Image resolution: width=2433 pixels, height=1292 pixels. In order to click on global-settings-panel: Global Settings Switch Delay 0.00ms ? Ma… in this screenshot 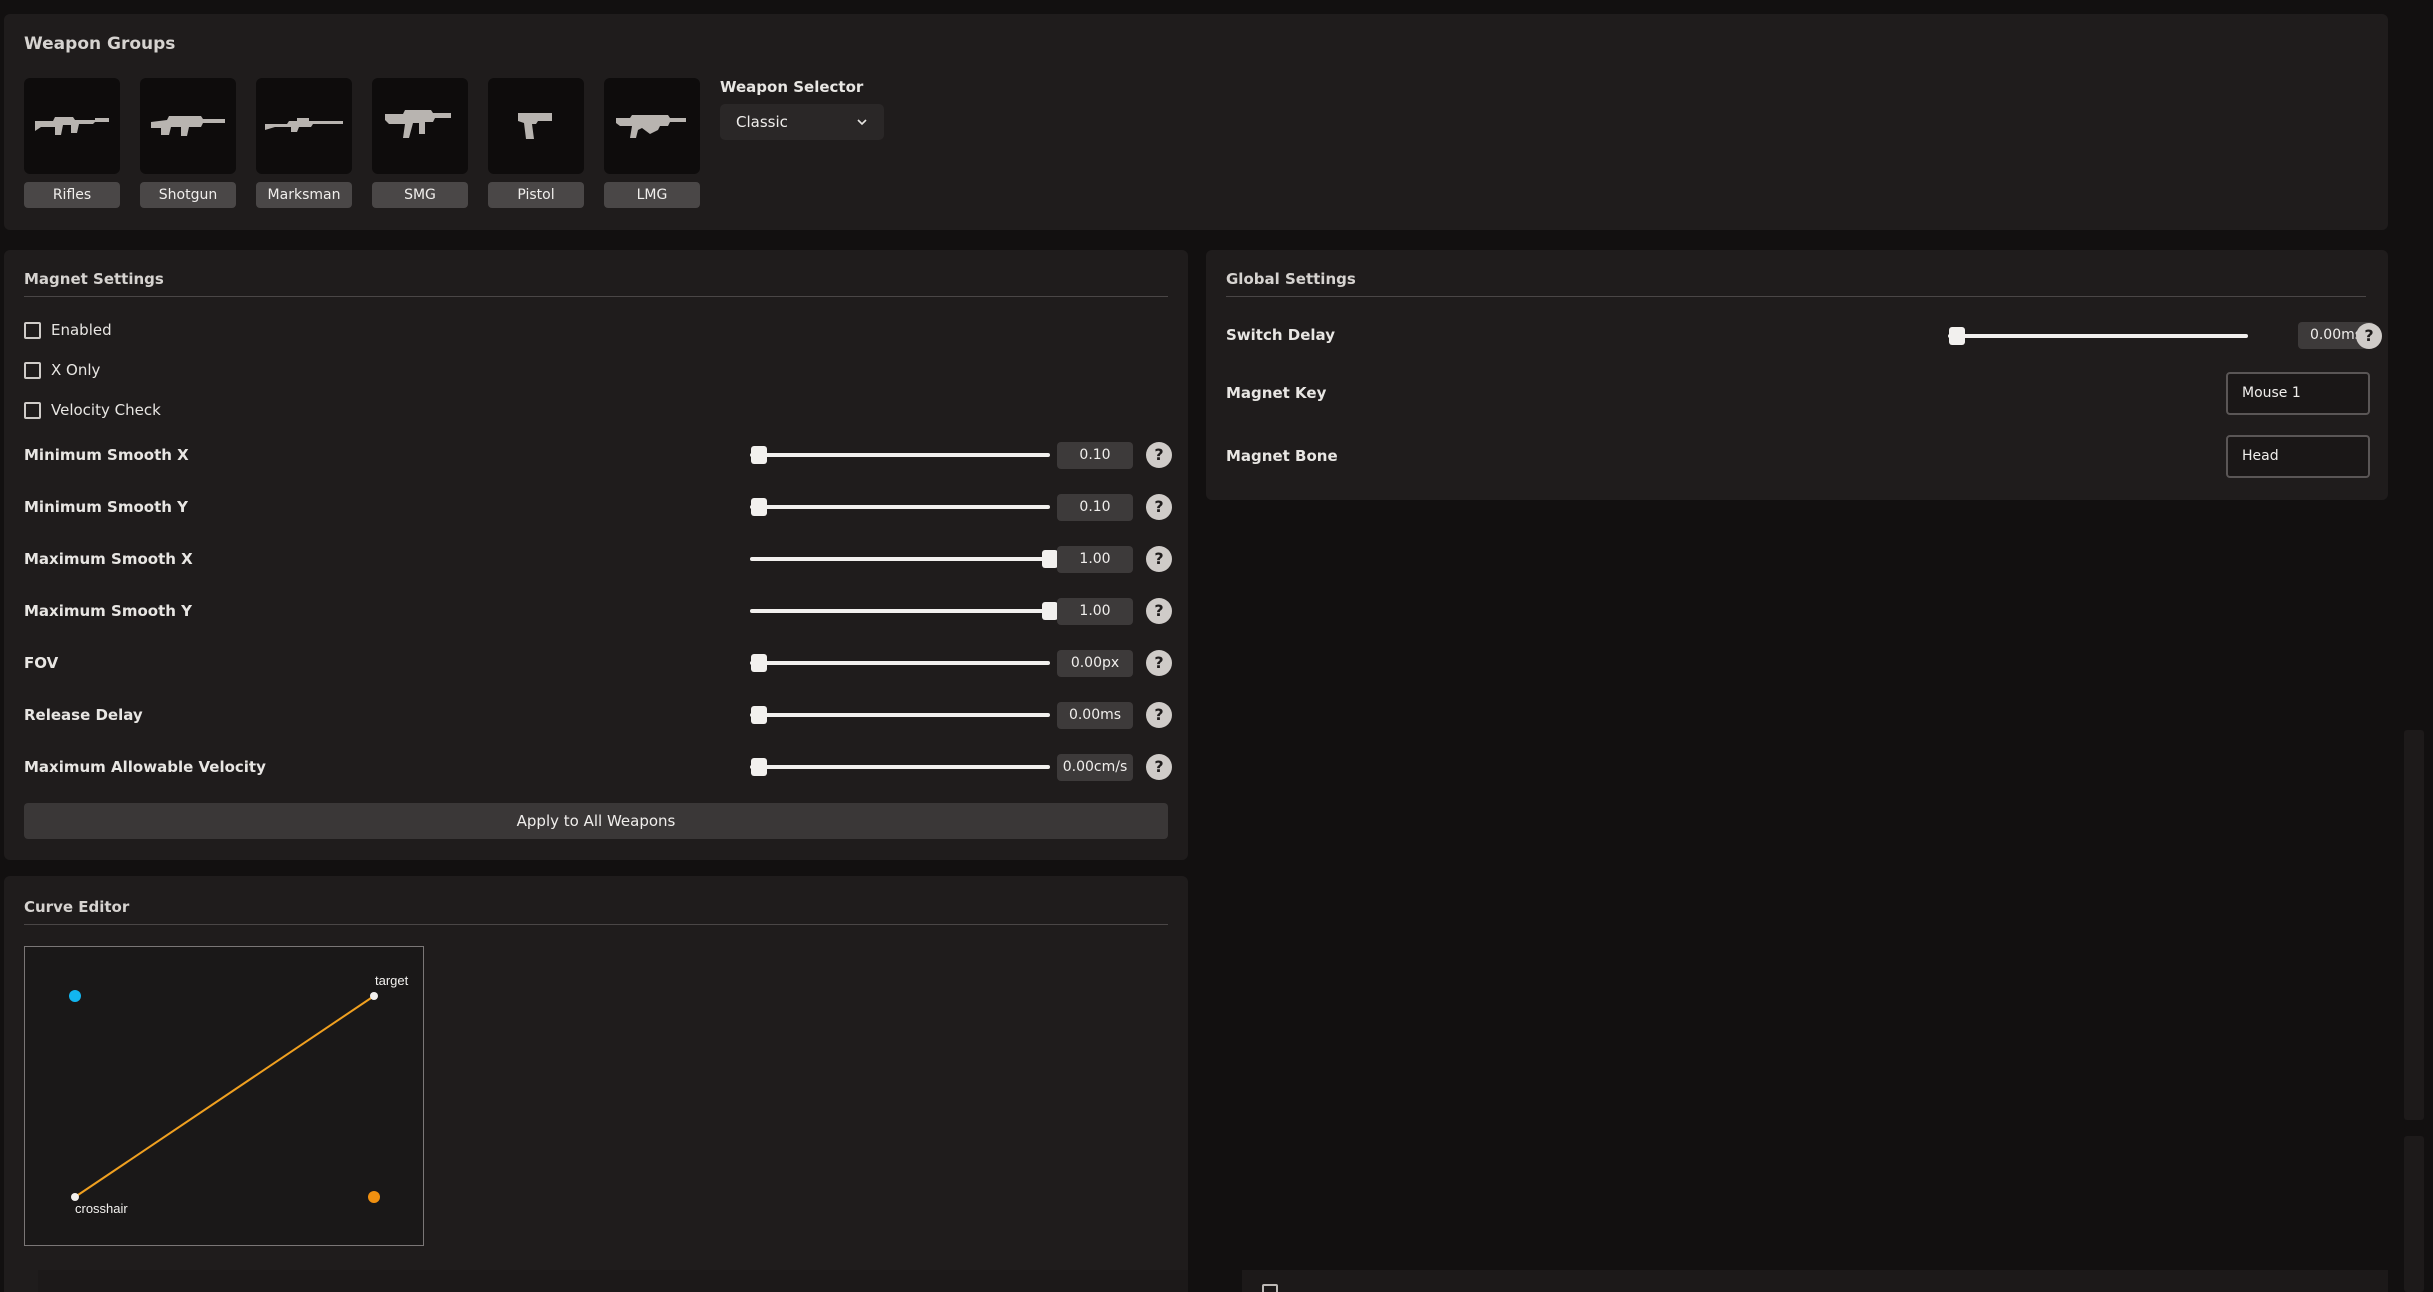, I will do `click(1797, 375)`.